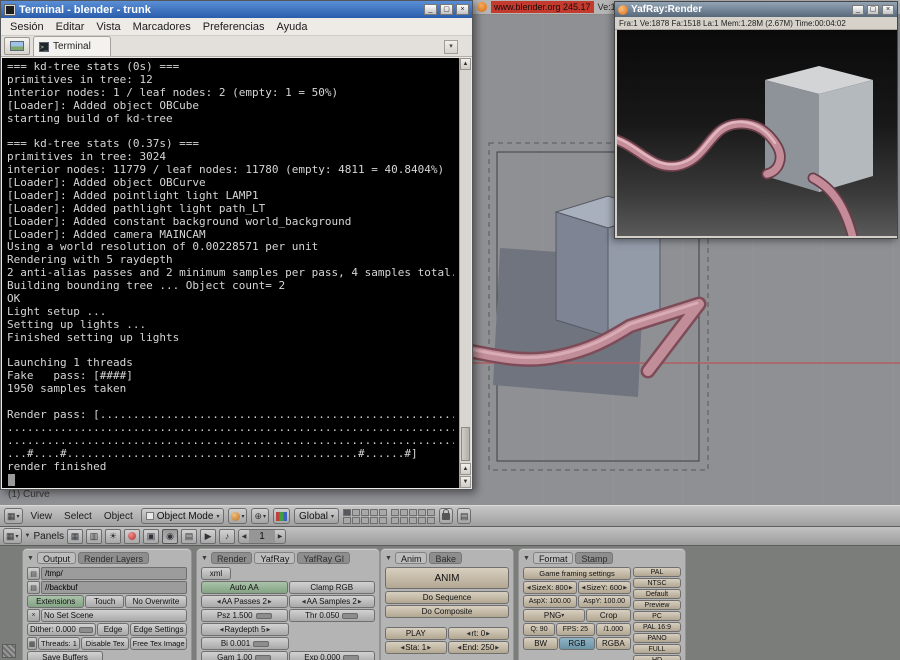 This screenshot has width=900, height=660. What do you see at coordinates (316, 516) in the screenshot?
I see `orientation-dropdown: Global ▾` at bounding box center [316, 516].